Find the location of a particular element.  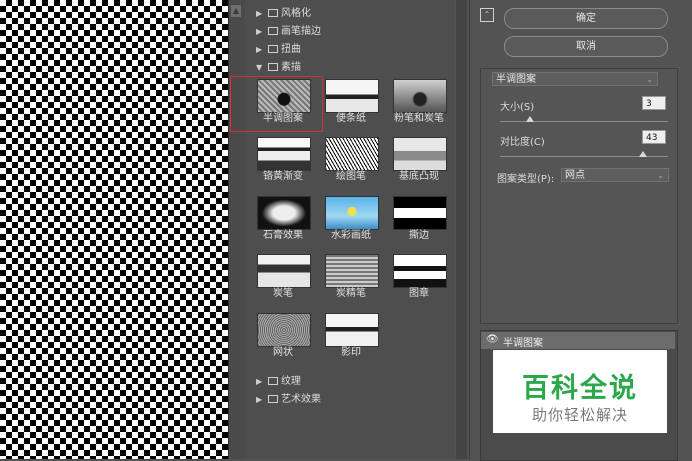

size-input: 3 is located at coordinates (654, 103).